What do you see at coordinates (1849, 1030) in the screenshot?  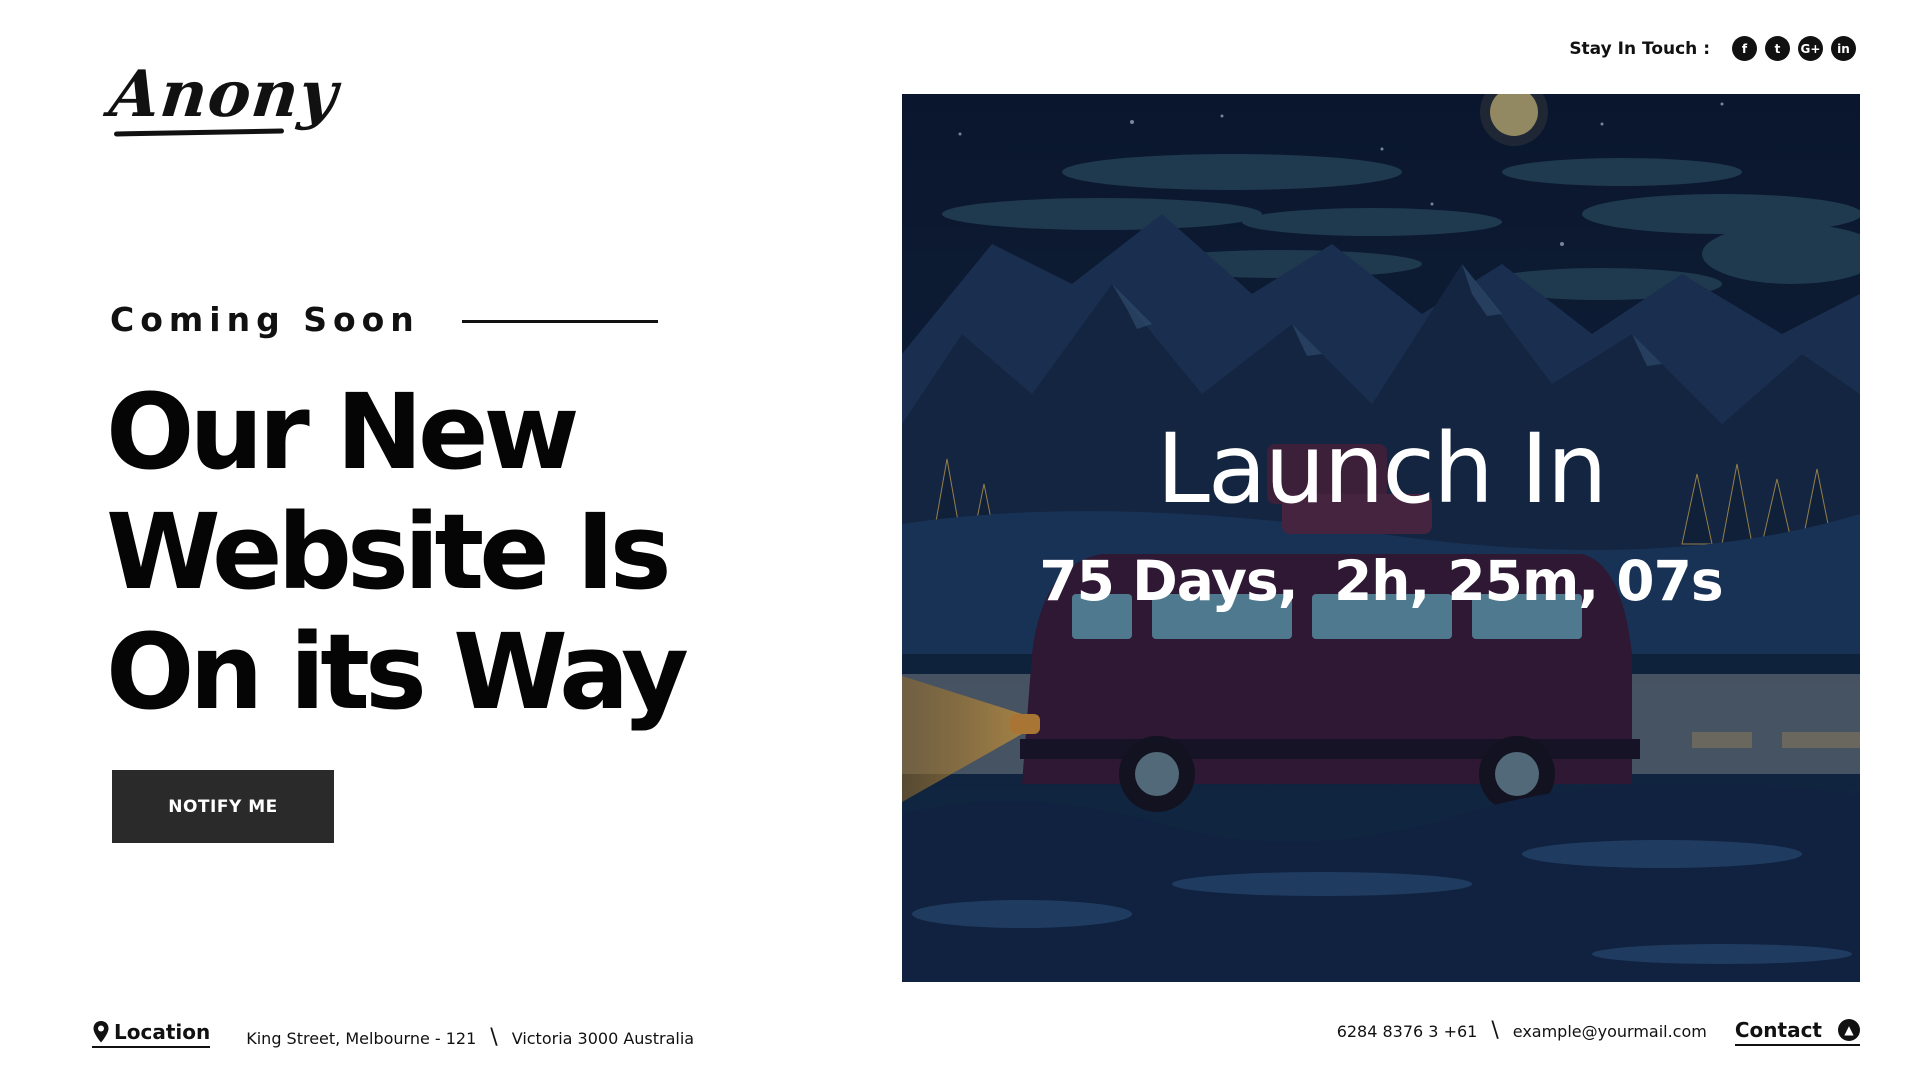 I see `arrow-up-icon: ▲` at bounding box center [1849, 1030].